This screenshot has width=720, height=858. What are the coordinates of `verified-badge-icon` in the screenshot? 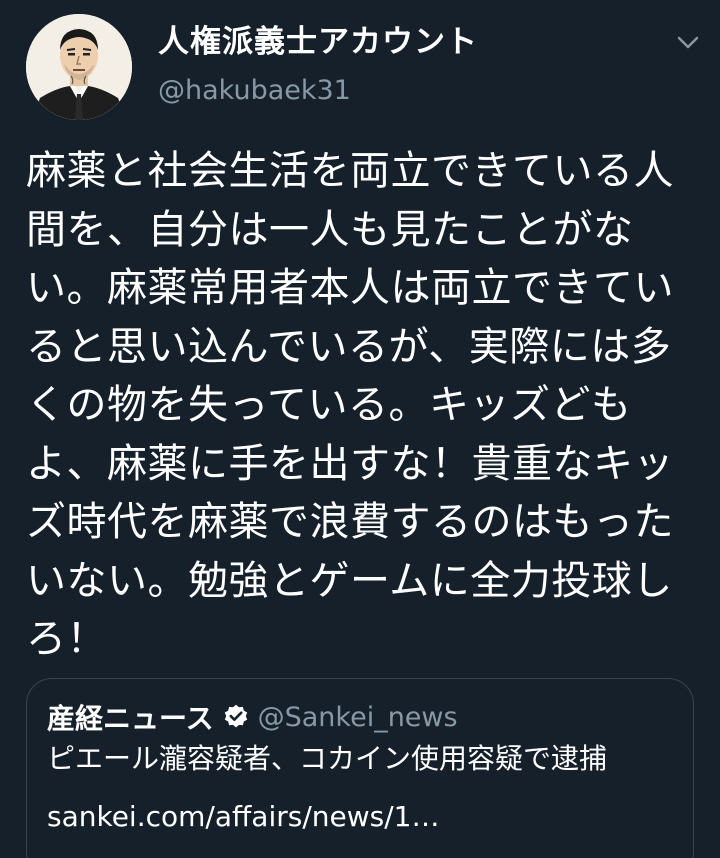 It's located at (235, 716).